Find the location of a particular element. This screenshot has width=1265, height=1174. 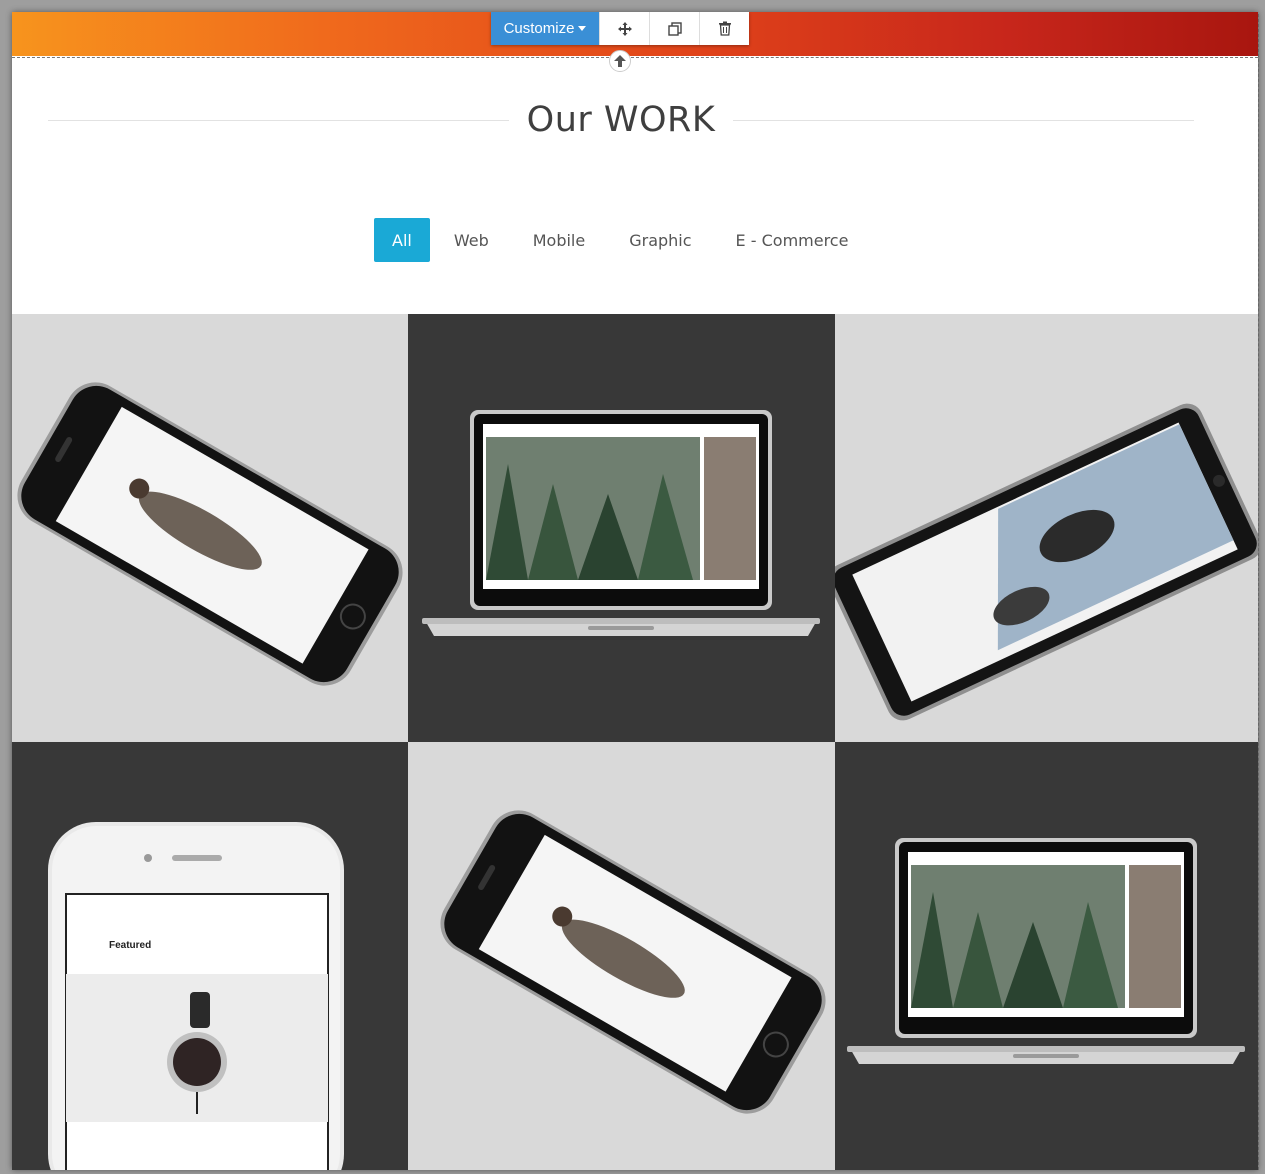

heading-rule-right is located at coordinates (963, 120).